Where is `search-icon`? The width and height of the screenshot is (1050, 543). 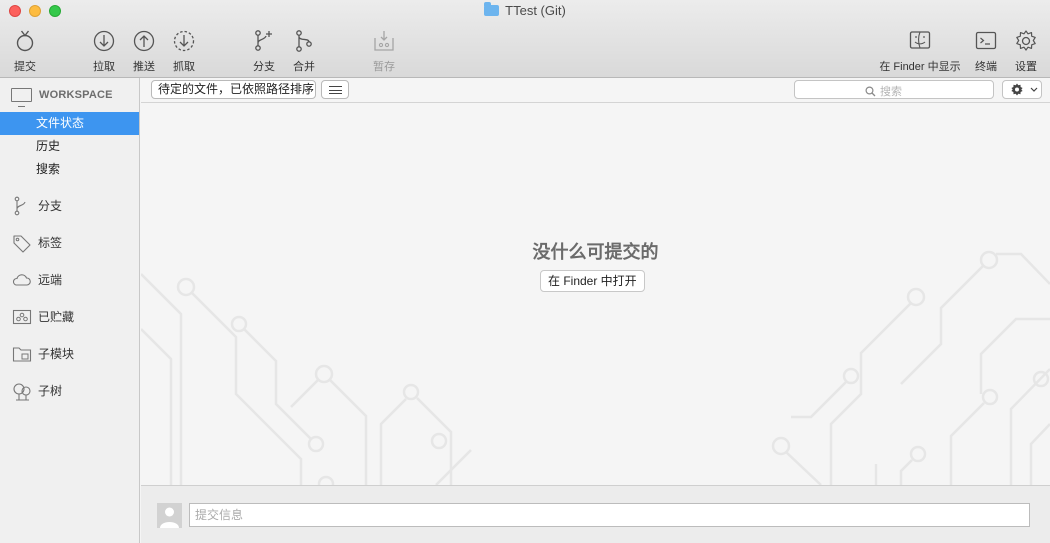 search-icon is located at coordinates (870, 90).